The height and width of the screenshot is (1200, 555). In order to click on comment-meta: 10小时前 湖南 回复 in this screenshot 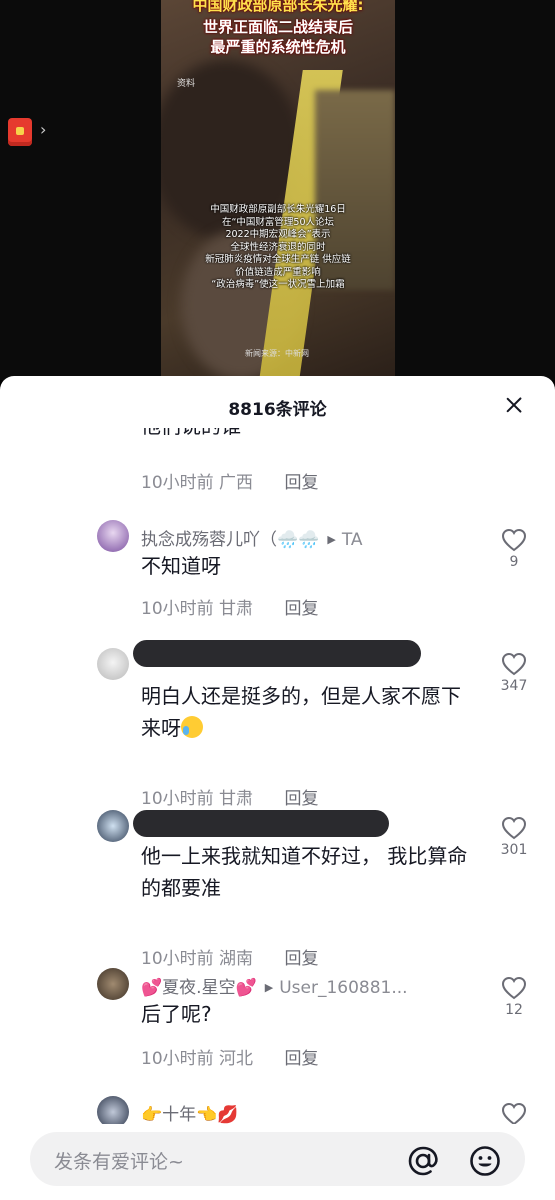, I will do `click(229, 956)`.